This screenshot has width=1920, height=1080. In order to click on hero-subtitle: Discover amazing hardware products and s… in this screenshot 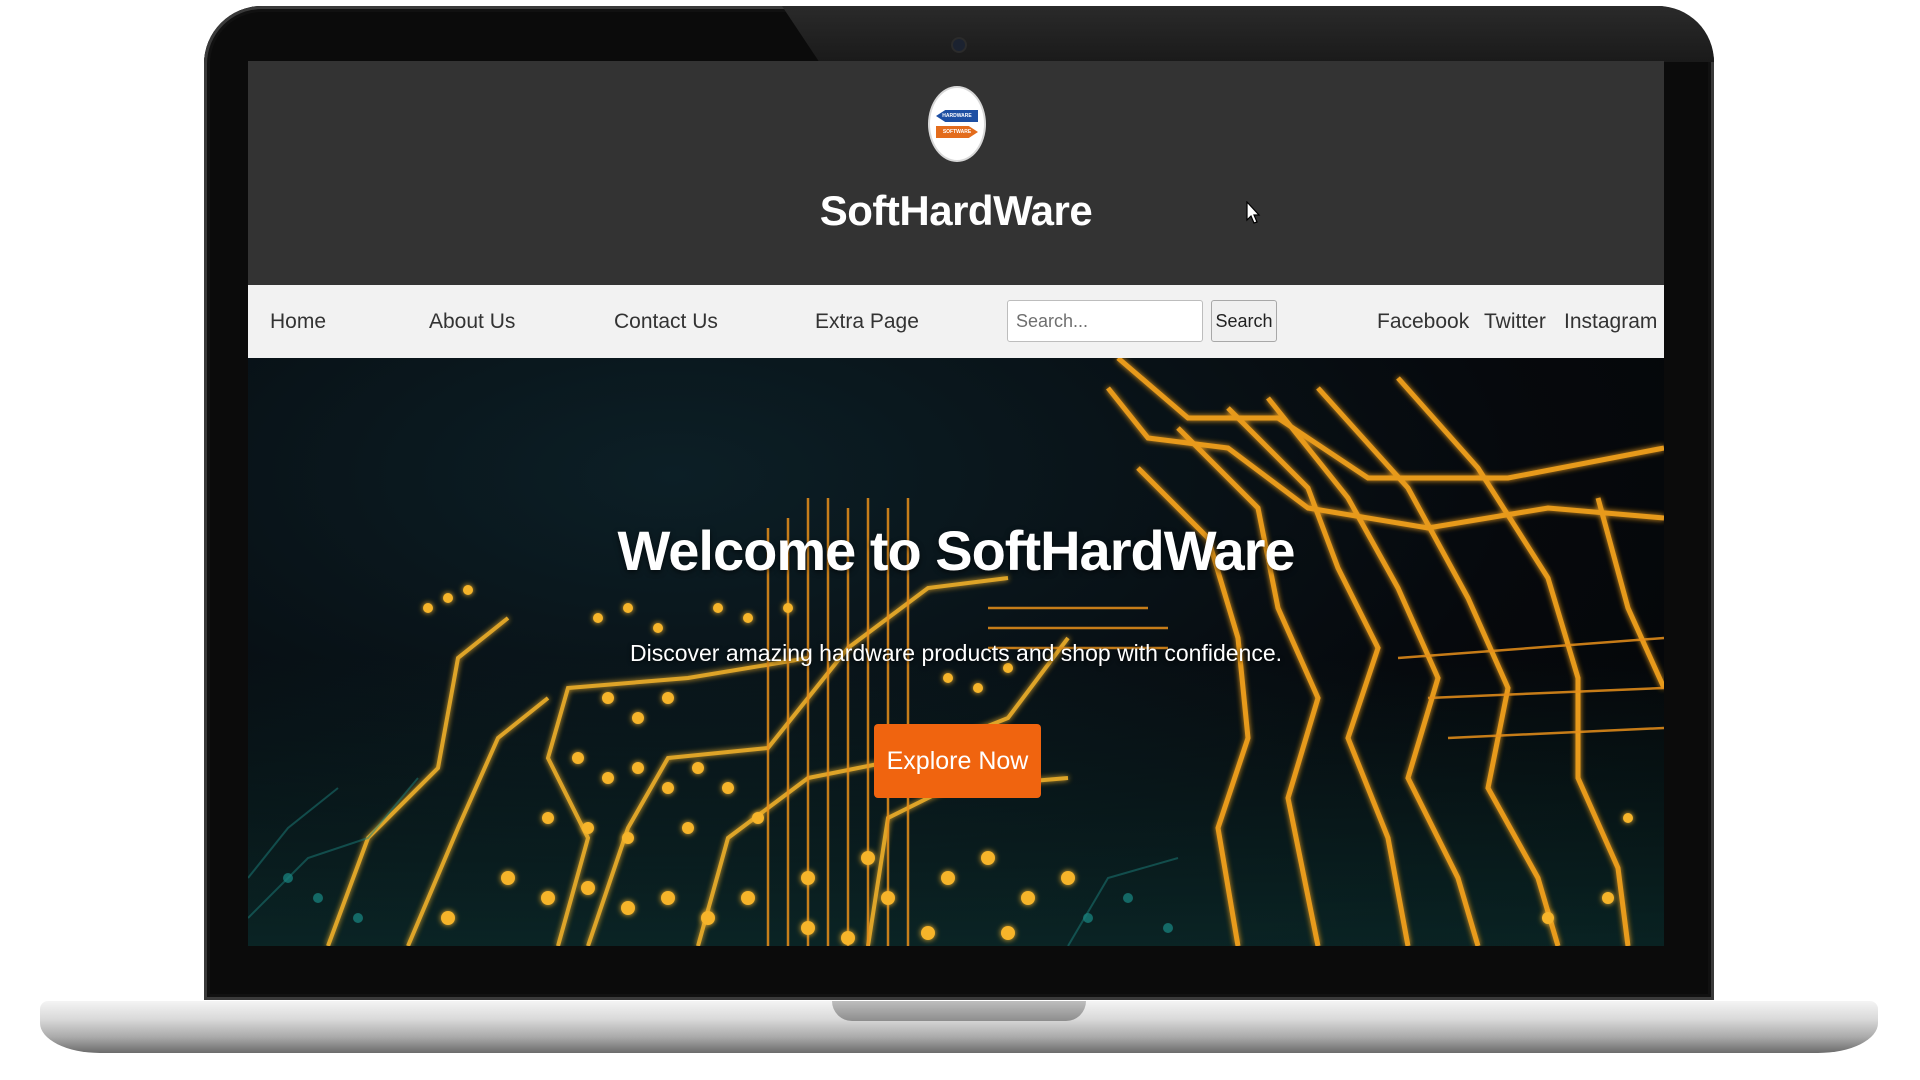, I will do `click(956, 653)`.